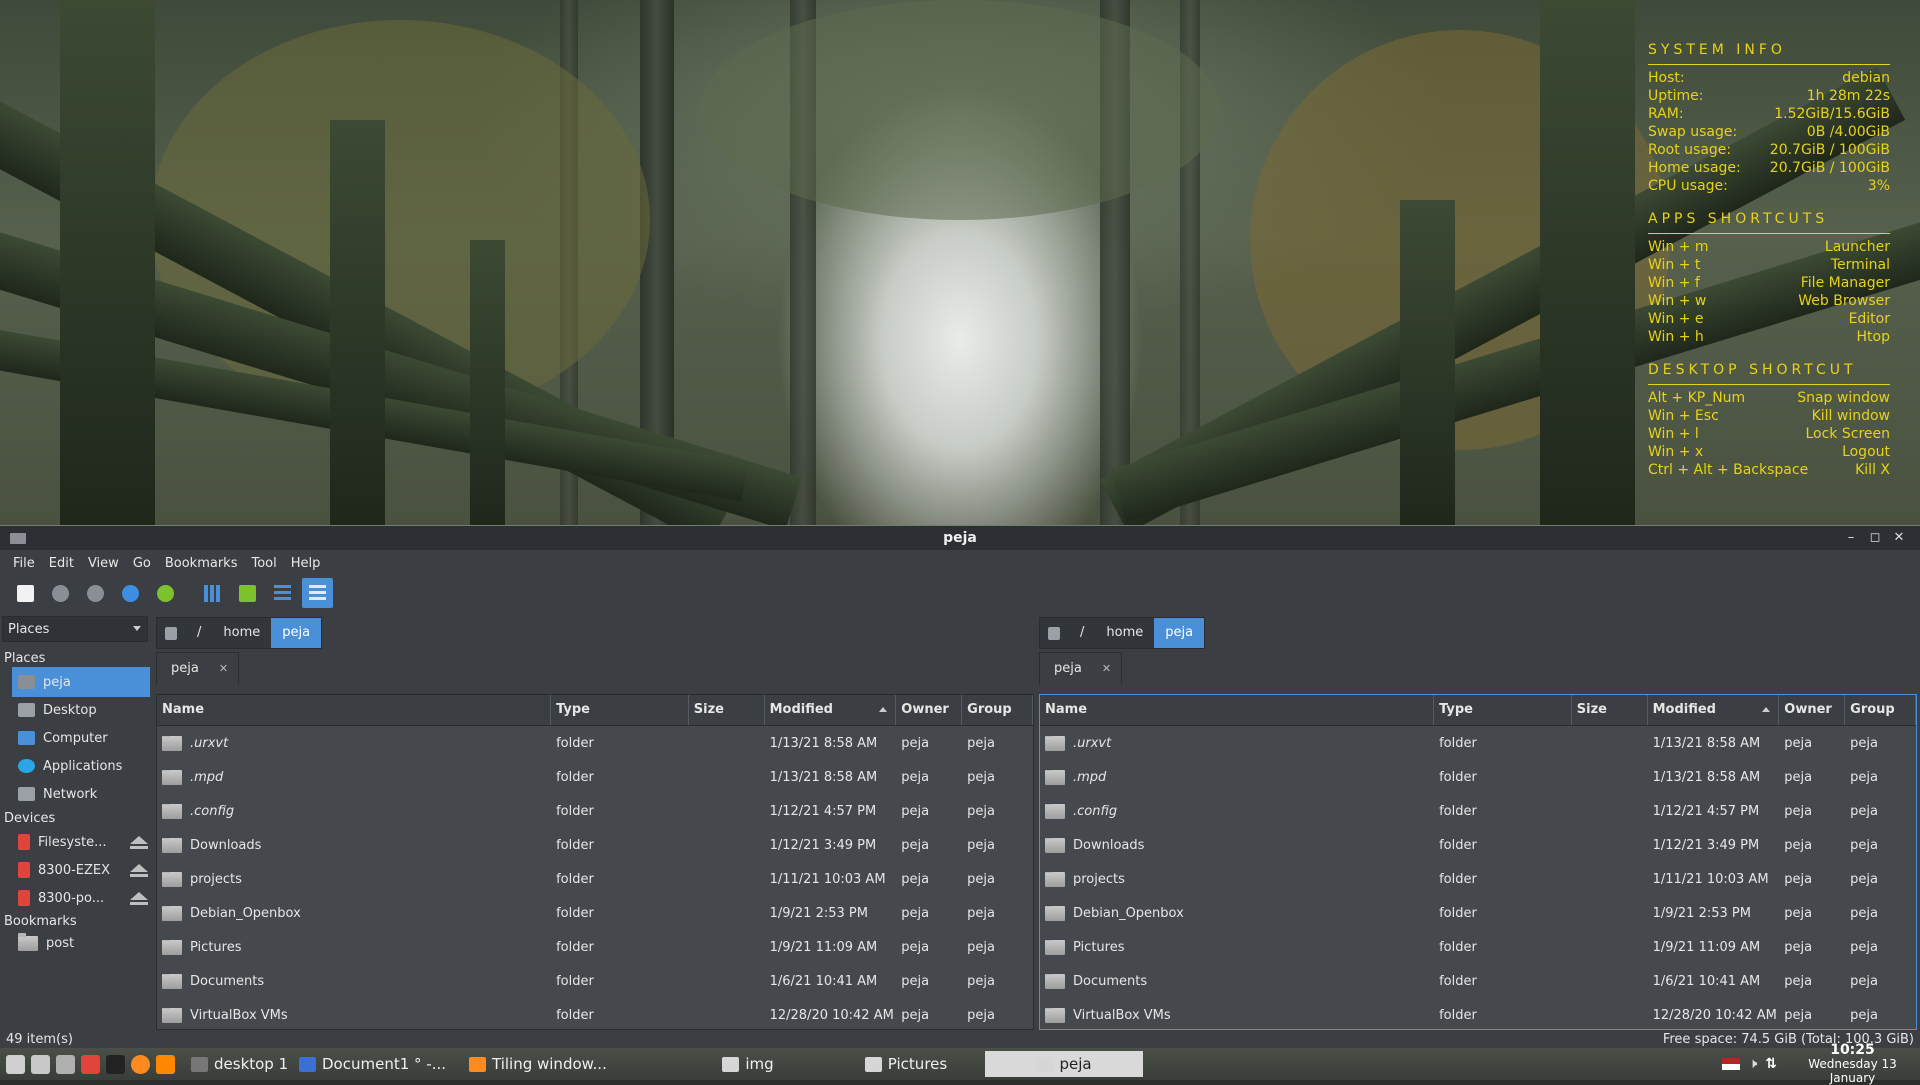  I want to click on back-button, so click(60, 593).